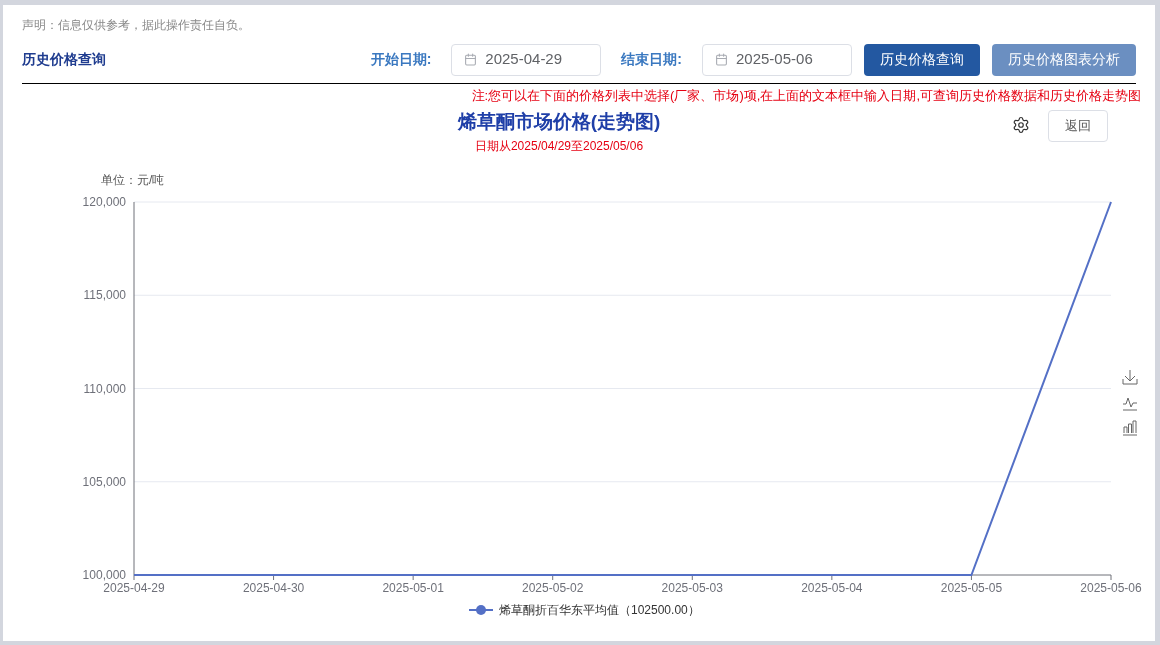 The image size is (1160, 645). I want to click on chart-title: 烯草酮市场价格(走势图), so click(559, 122).